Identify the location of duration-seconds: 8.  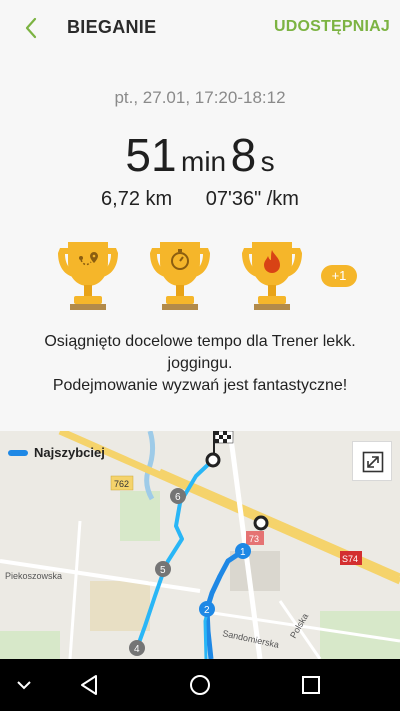
(243, 155).